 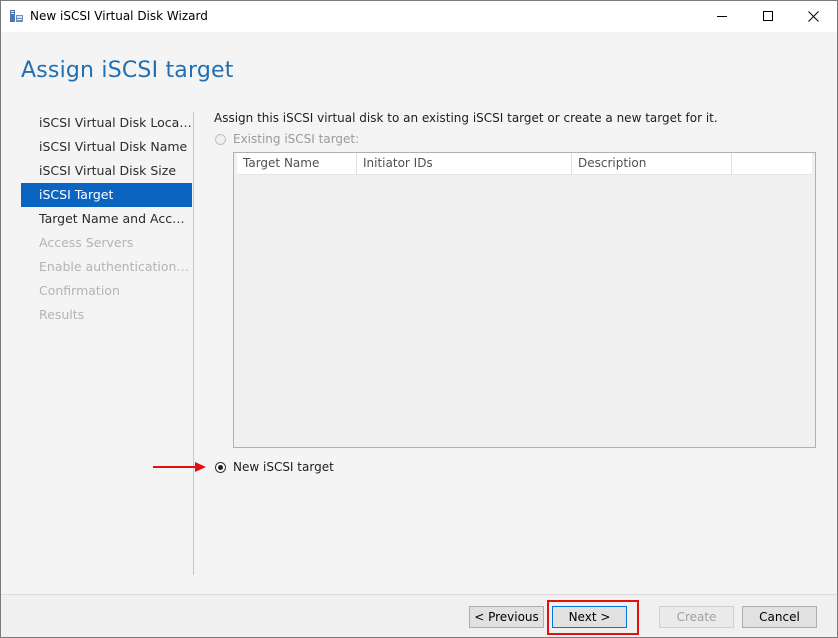 I want to click on nav-step-confirmation: Confirmation, so click(x=79, y=290).